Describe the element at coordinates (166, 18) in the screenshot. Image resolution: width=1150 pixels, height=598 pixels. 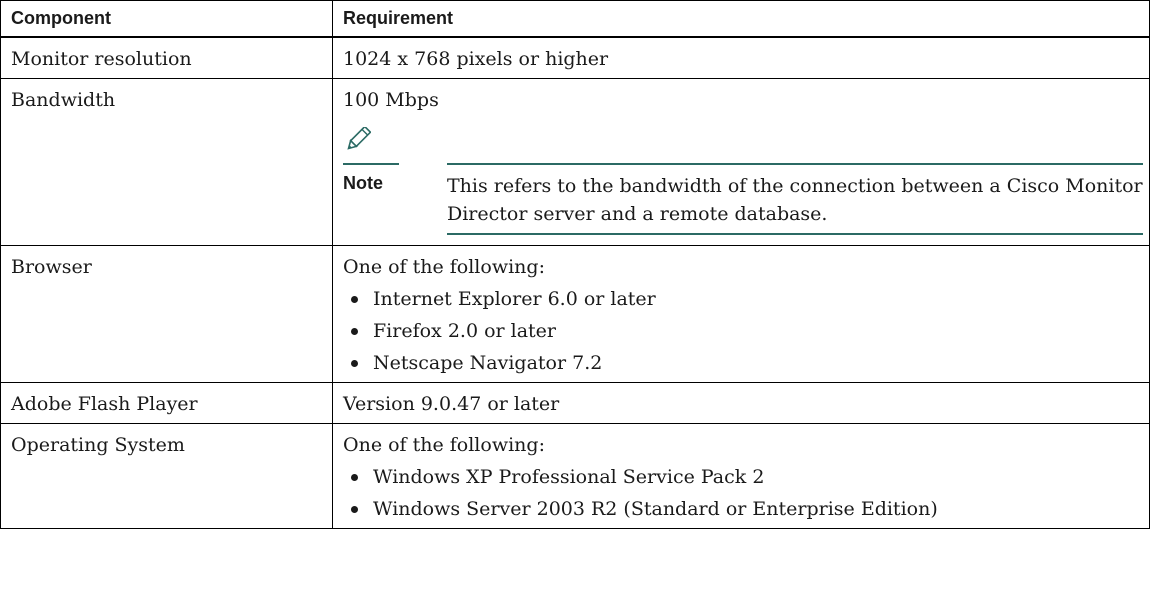
I see `column-header-component: Component` at that location.